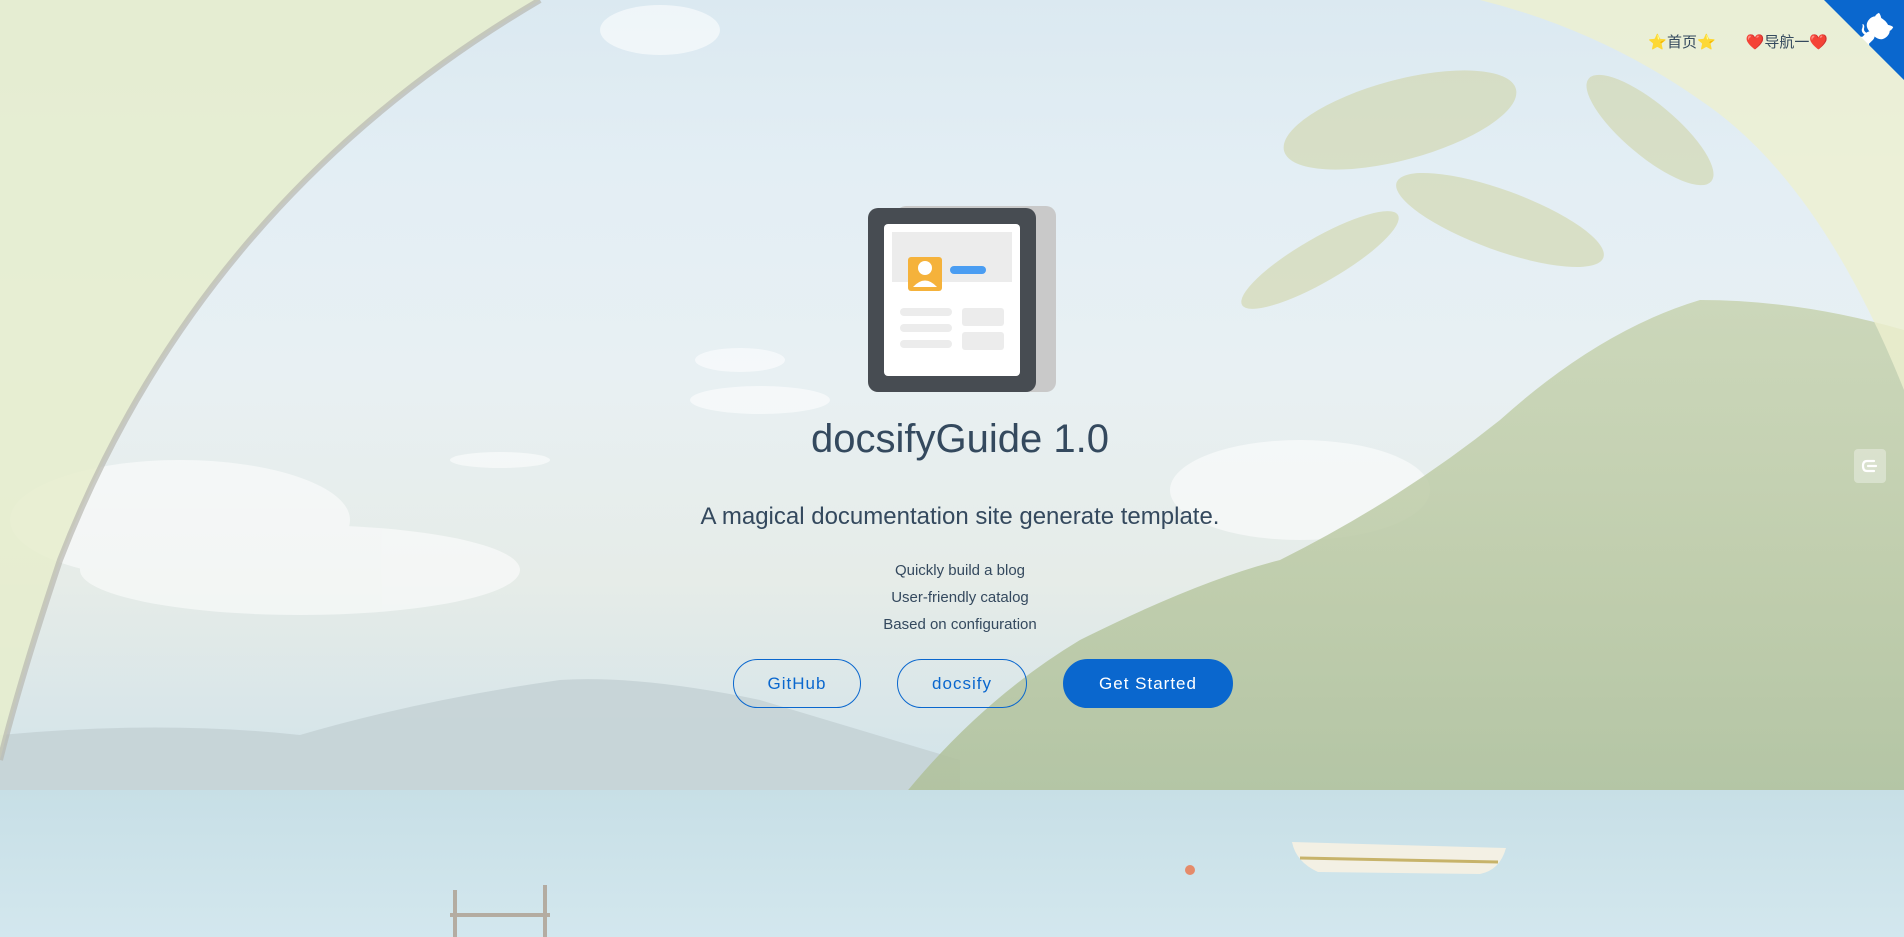 This screenshot has width=1904, height=937. I want to click on feature-item: Quickly build a blog, so click(960, 570).